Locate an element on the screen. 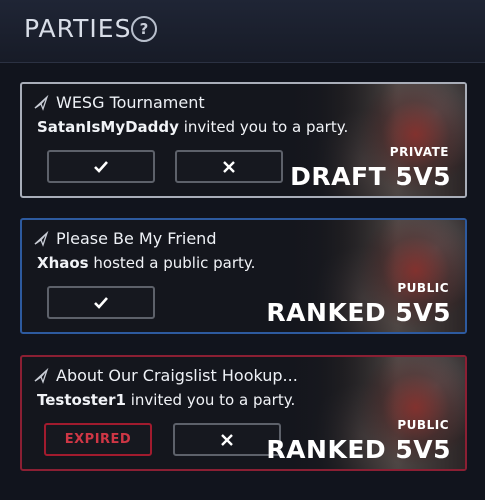 This screenshot has height=500, width=485. party-name: WESG Tournament is located at coordinates (130, 102).